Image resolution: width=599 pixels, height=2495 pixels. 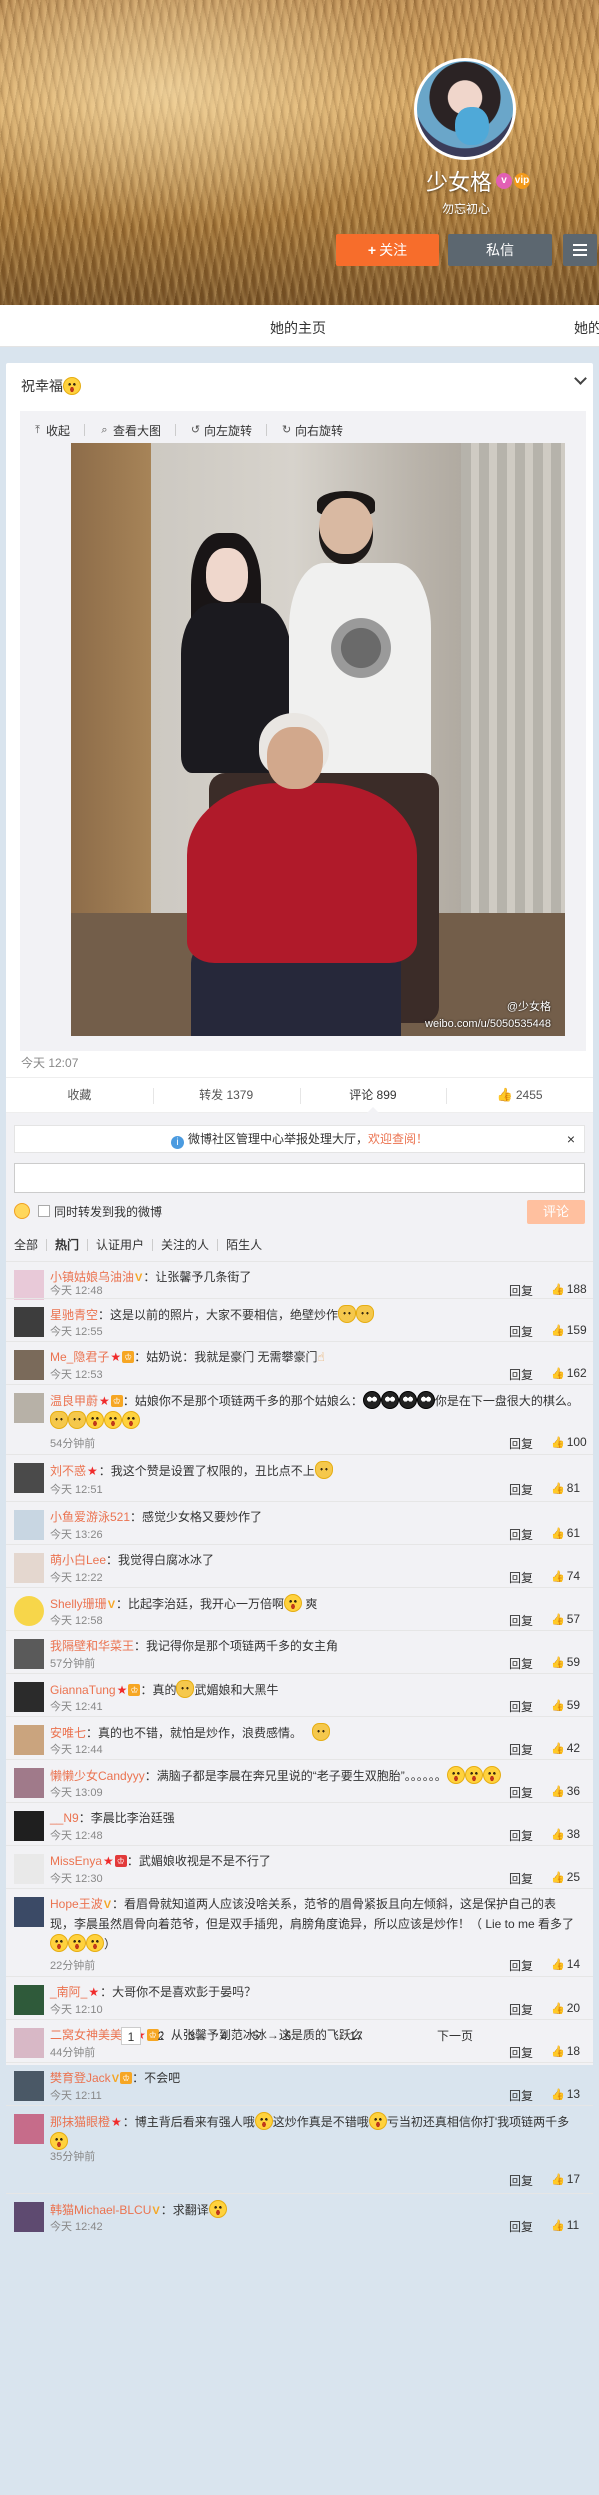 What do you see at coordinates (565, 2008) in the screenshot?
I see `comment-like-button: 👍 20` at bounding box center [565, 2008].